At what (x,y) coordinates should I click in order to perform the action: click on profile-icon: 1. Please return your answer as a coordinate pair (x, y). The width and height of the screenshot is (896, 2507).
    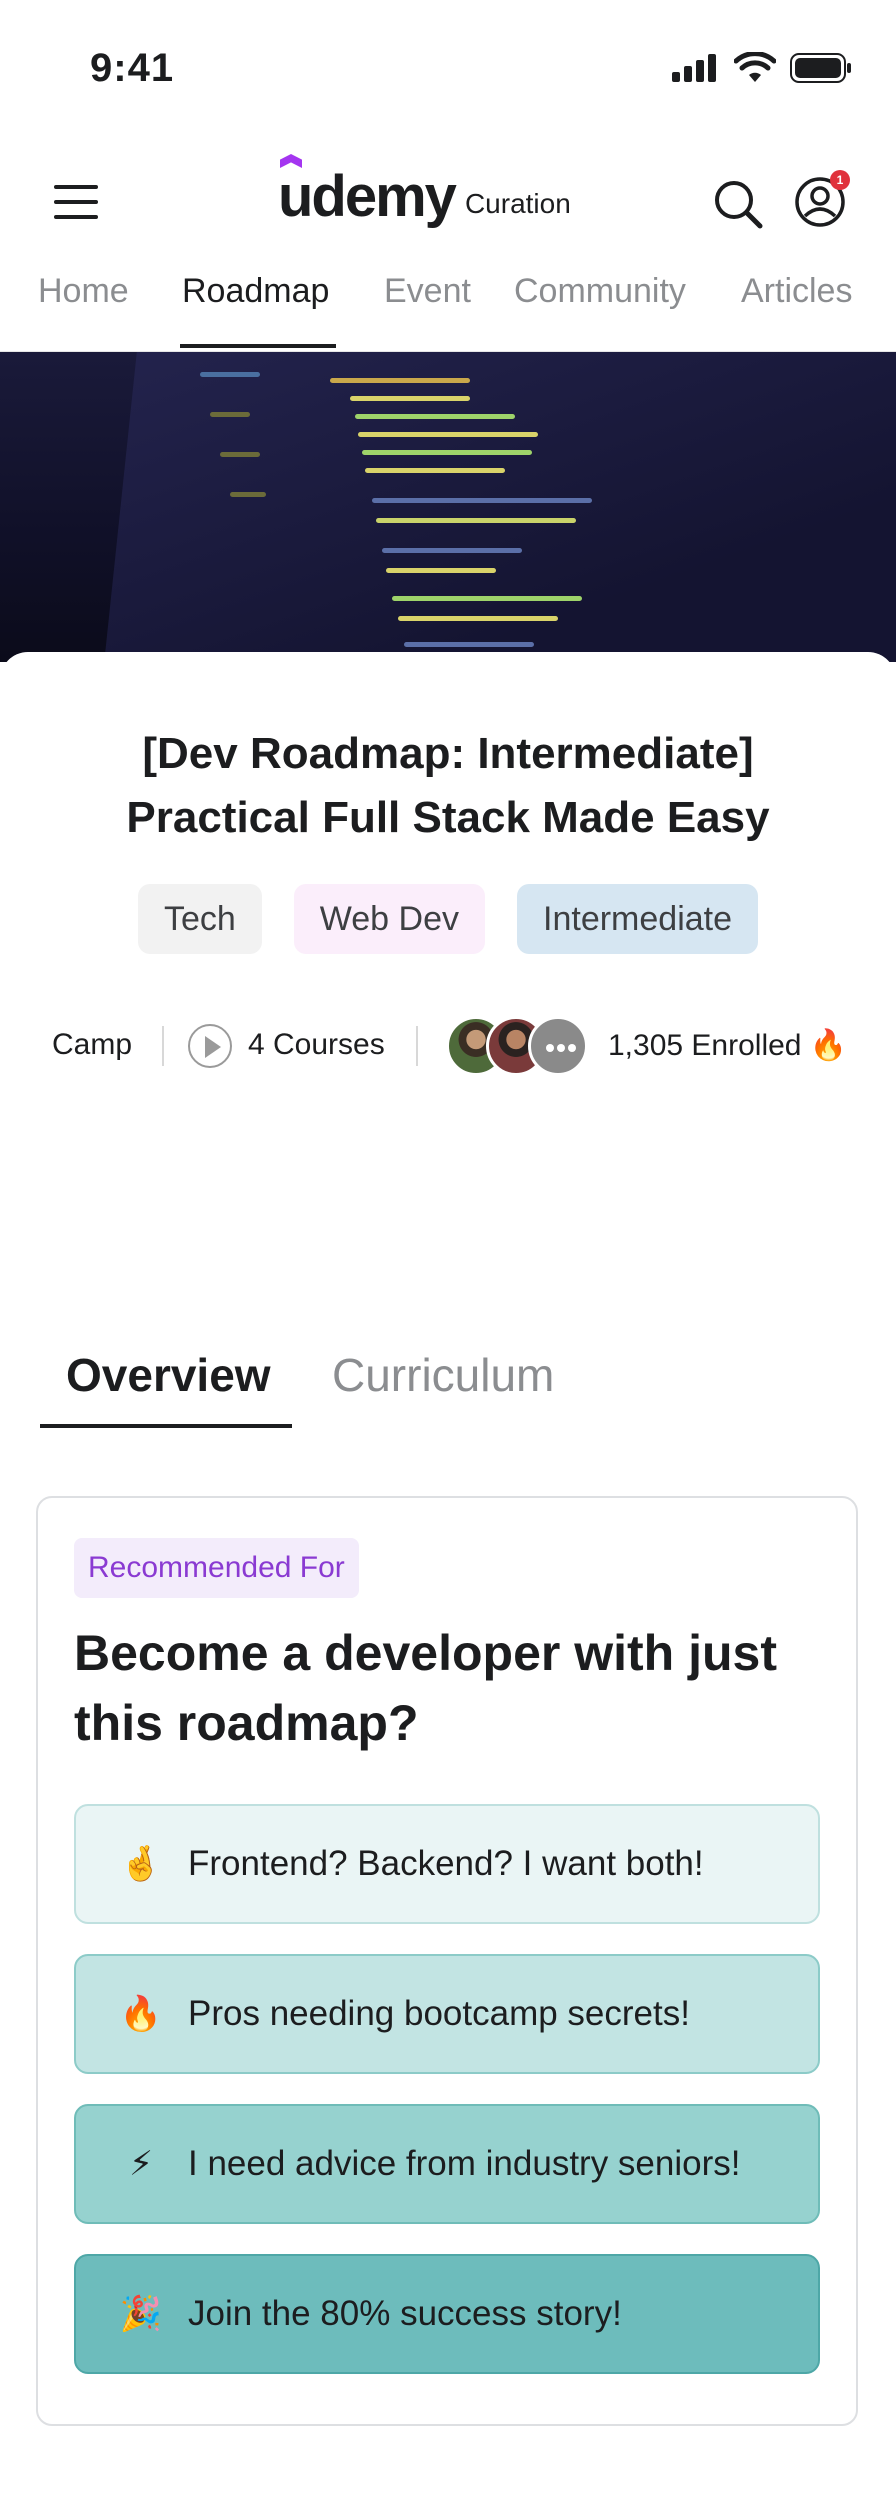
    Looking at the image, I should click on (821, 200).